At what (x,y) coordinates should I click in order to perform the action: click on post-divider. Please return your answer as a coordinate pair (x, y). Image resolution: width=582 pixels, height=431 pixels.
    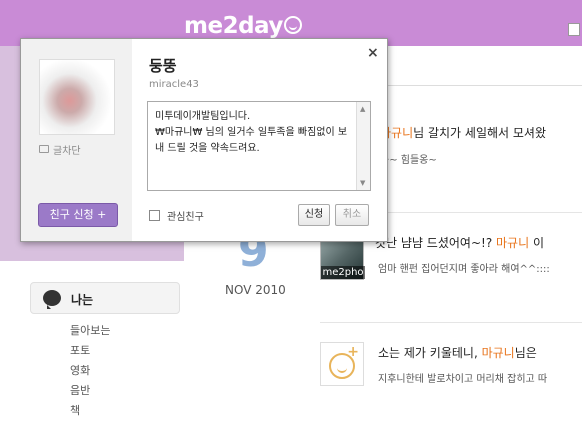
    Looking at the image, I should click on (451, 322).